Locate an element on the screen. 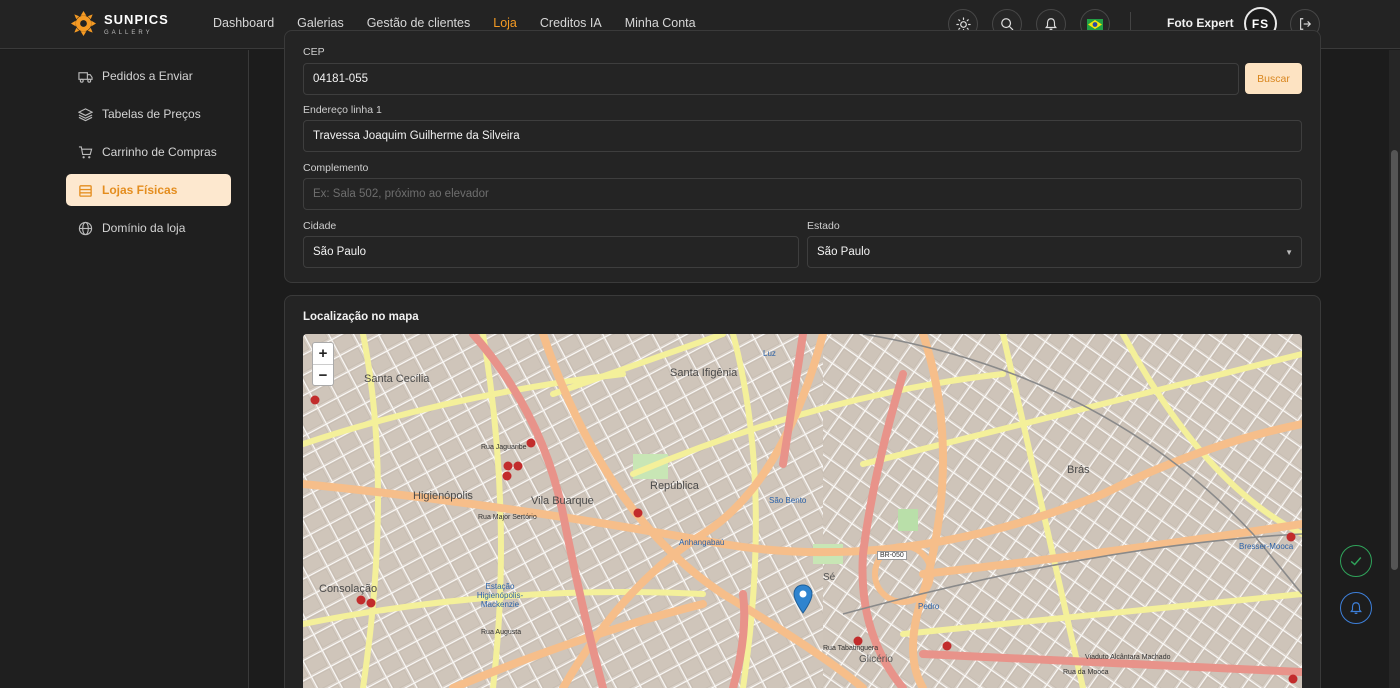 Image resolution: width=1400 pixels, height=688 pixels. sidebar-item-carrinho: Carrinho de Compras is located at coordinates (148, 152).